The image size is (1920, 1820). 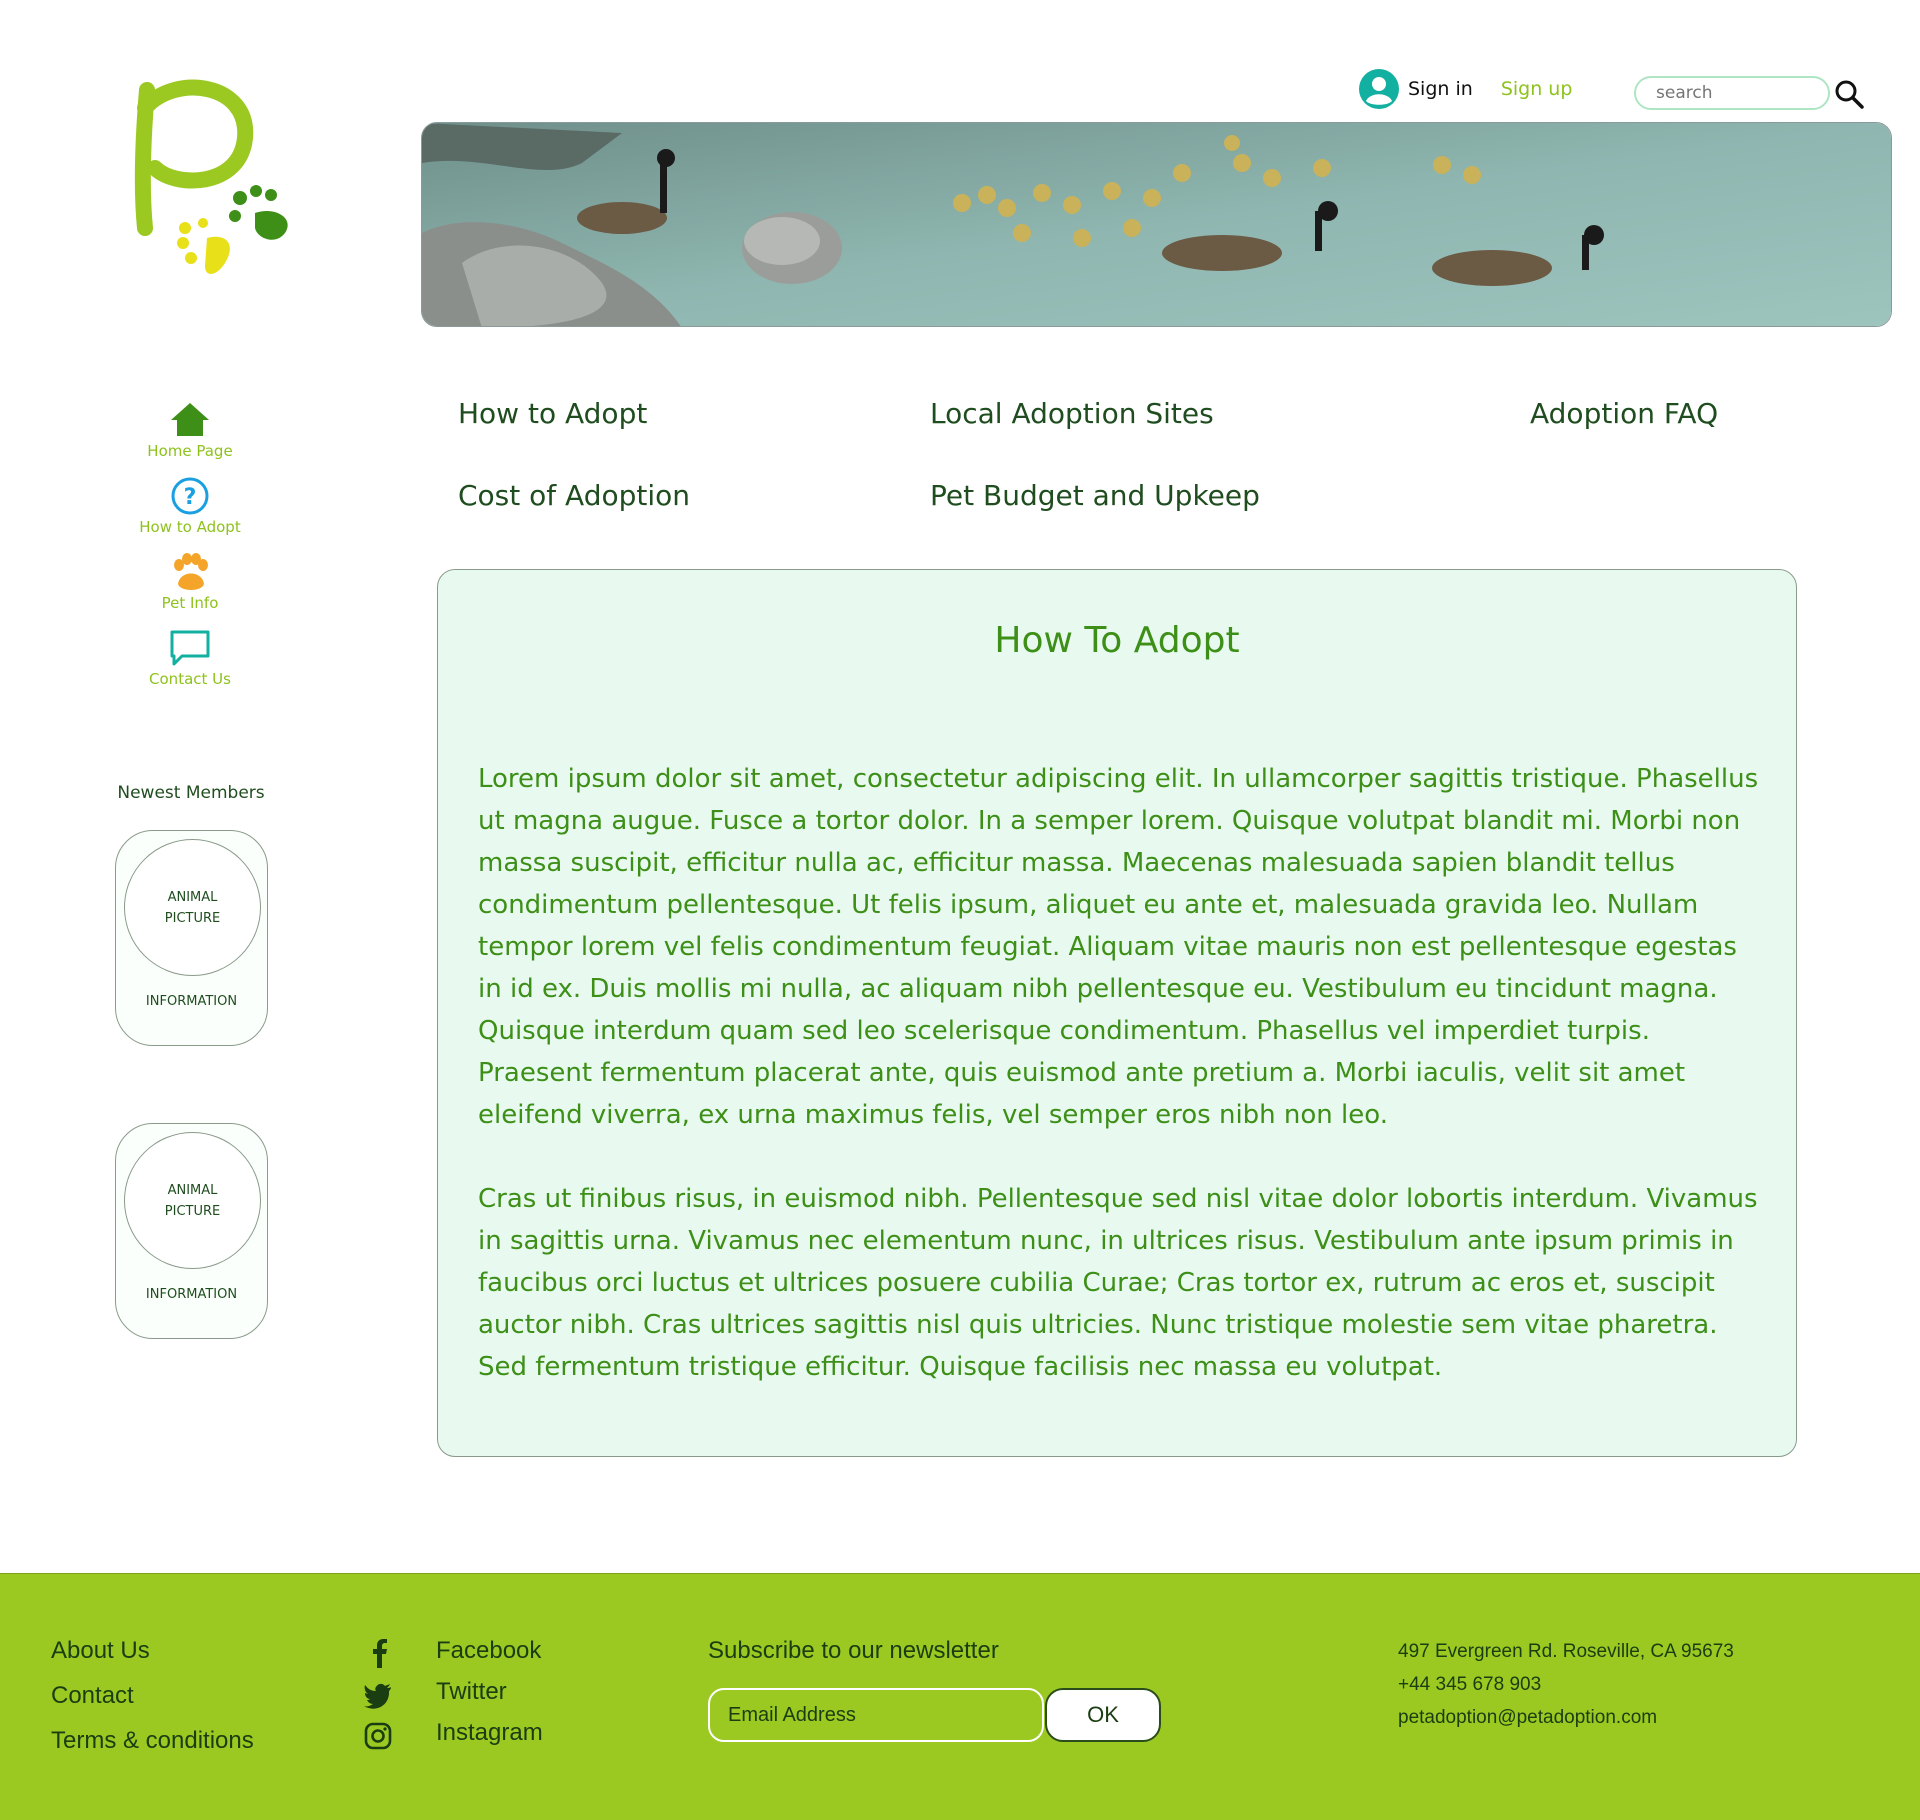 I want to click on footer-link-contact: Contact, so click(x=92, y=1696).